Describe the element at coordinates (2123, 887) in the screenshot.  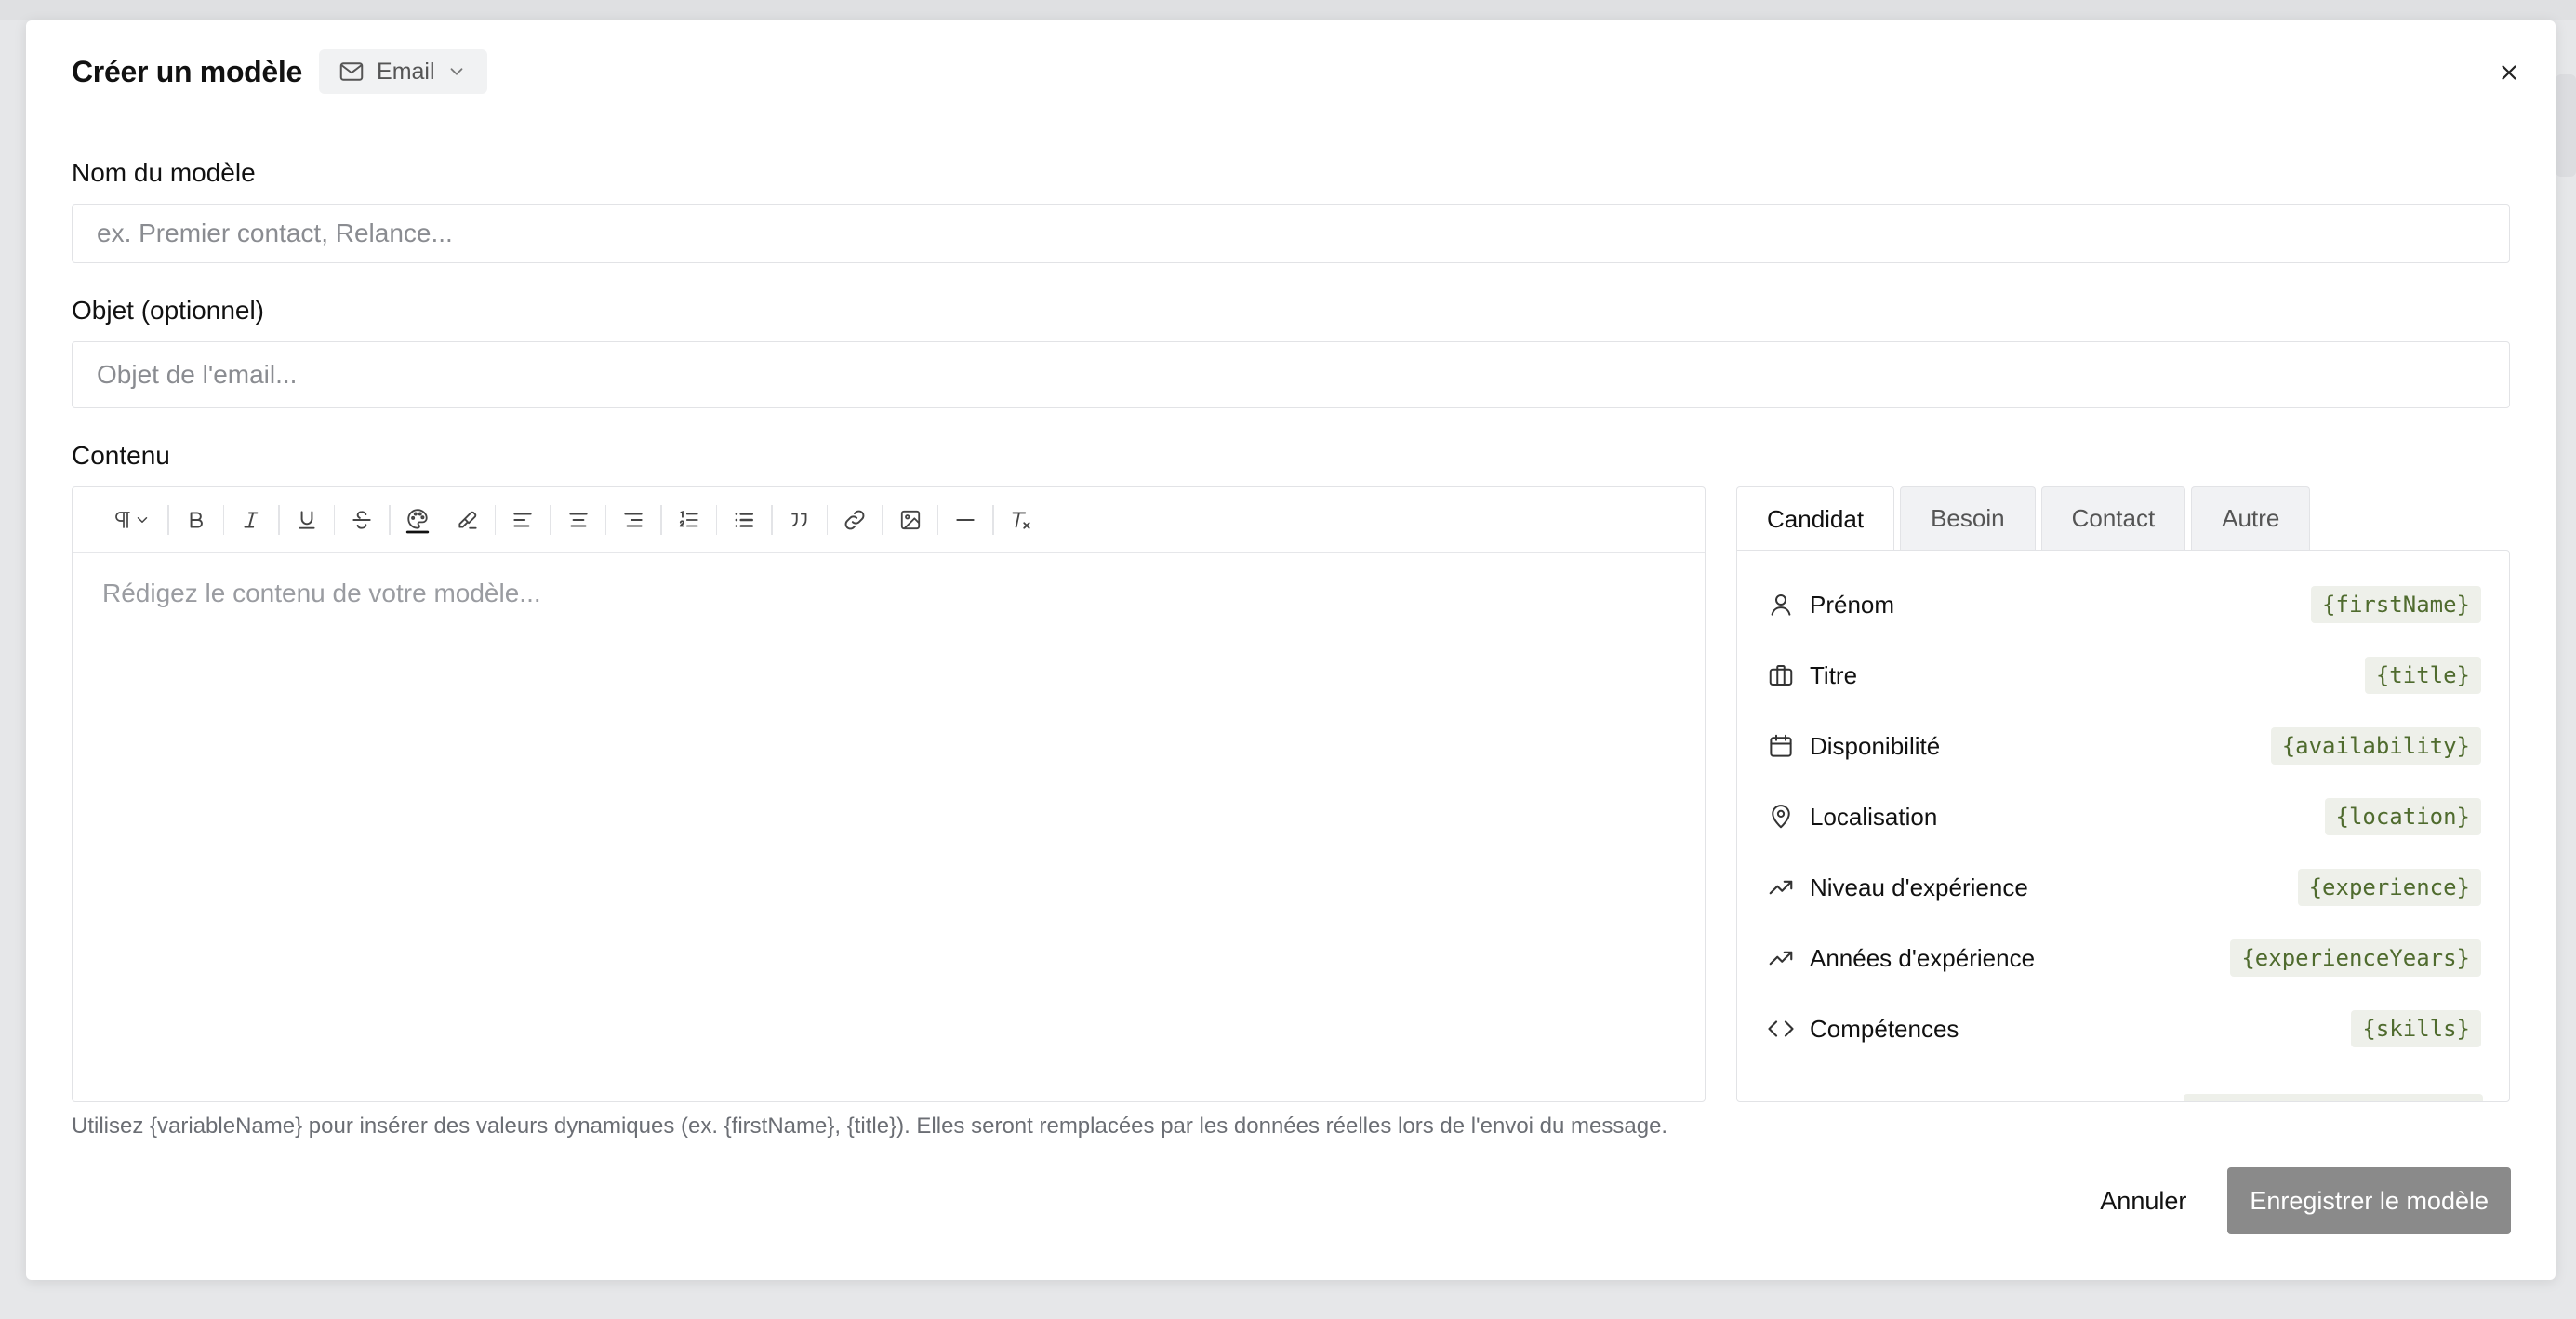
I see `variable-item-experience: Niveau d'expérience {experience}` at that location.